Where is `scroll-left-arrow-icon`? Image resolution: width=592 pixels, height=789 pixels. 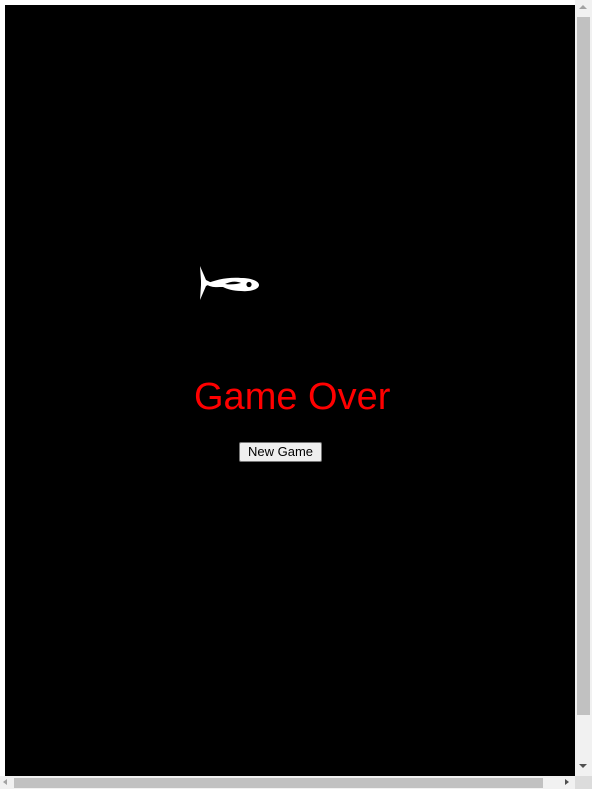 scroll-left-arrow-icon is located at coordinates (5, 782).